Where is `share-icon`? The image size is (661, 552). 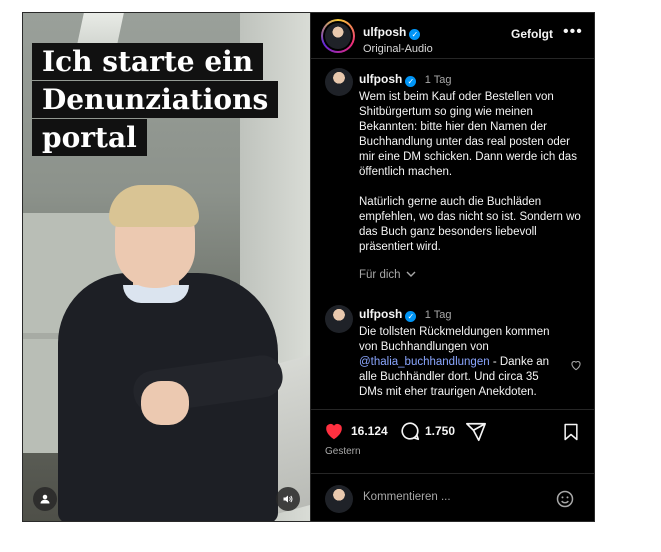
share-icon is located at coordinates (476, 432).